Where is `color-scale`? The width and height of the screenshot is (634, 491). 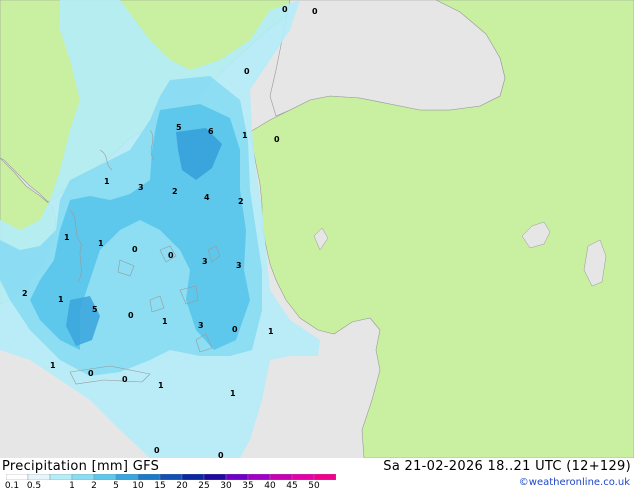
color-scale is located at coordinates (171, 477).